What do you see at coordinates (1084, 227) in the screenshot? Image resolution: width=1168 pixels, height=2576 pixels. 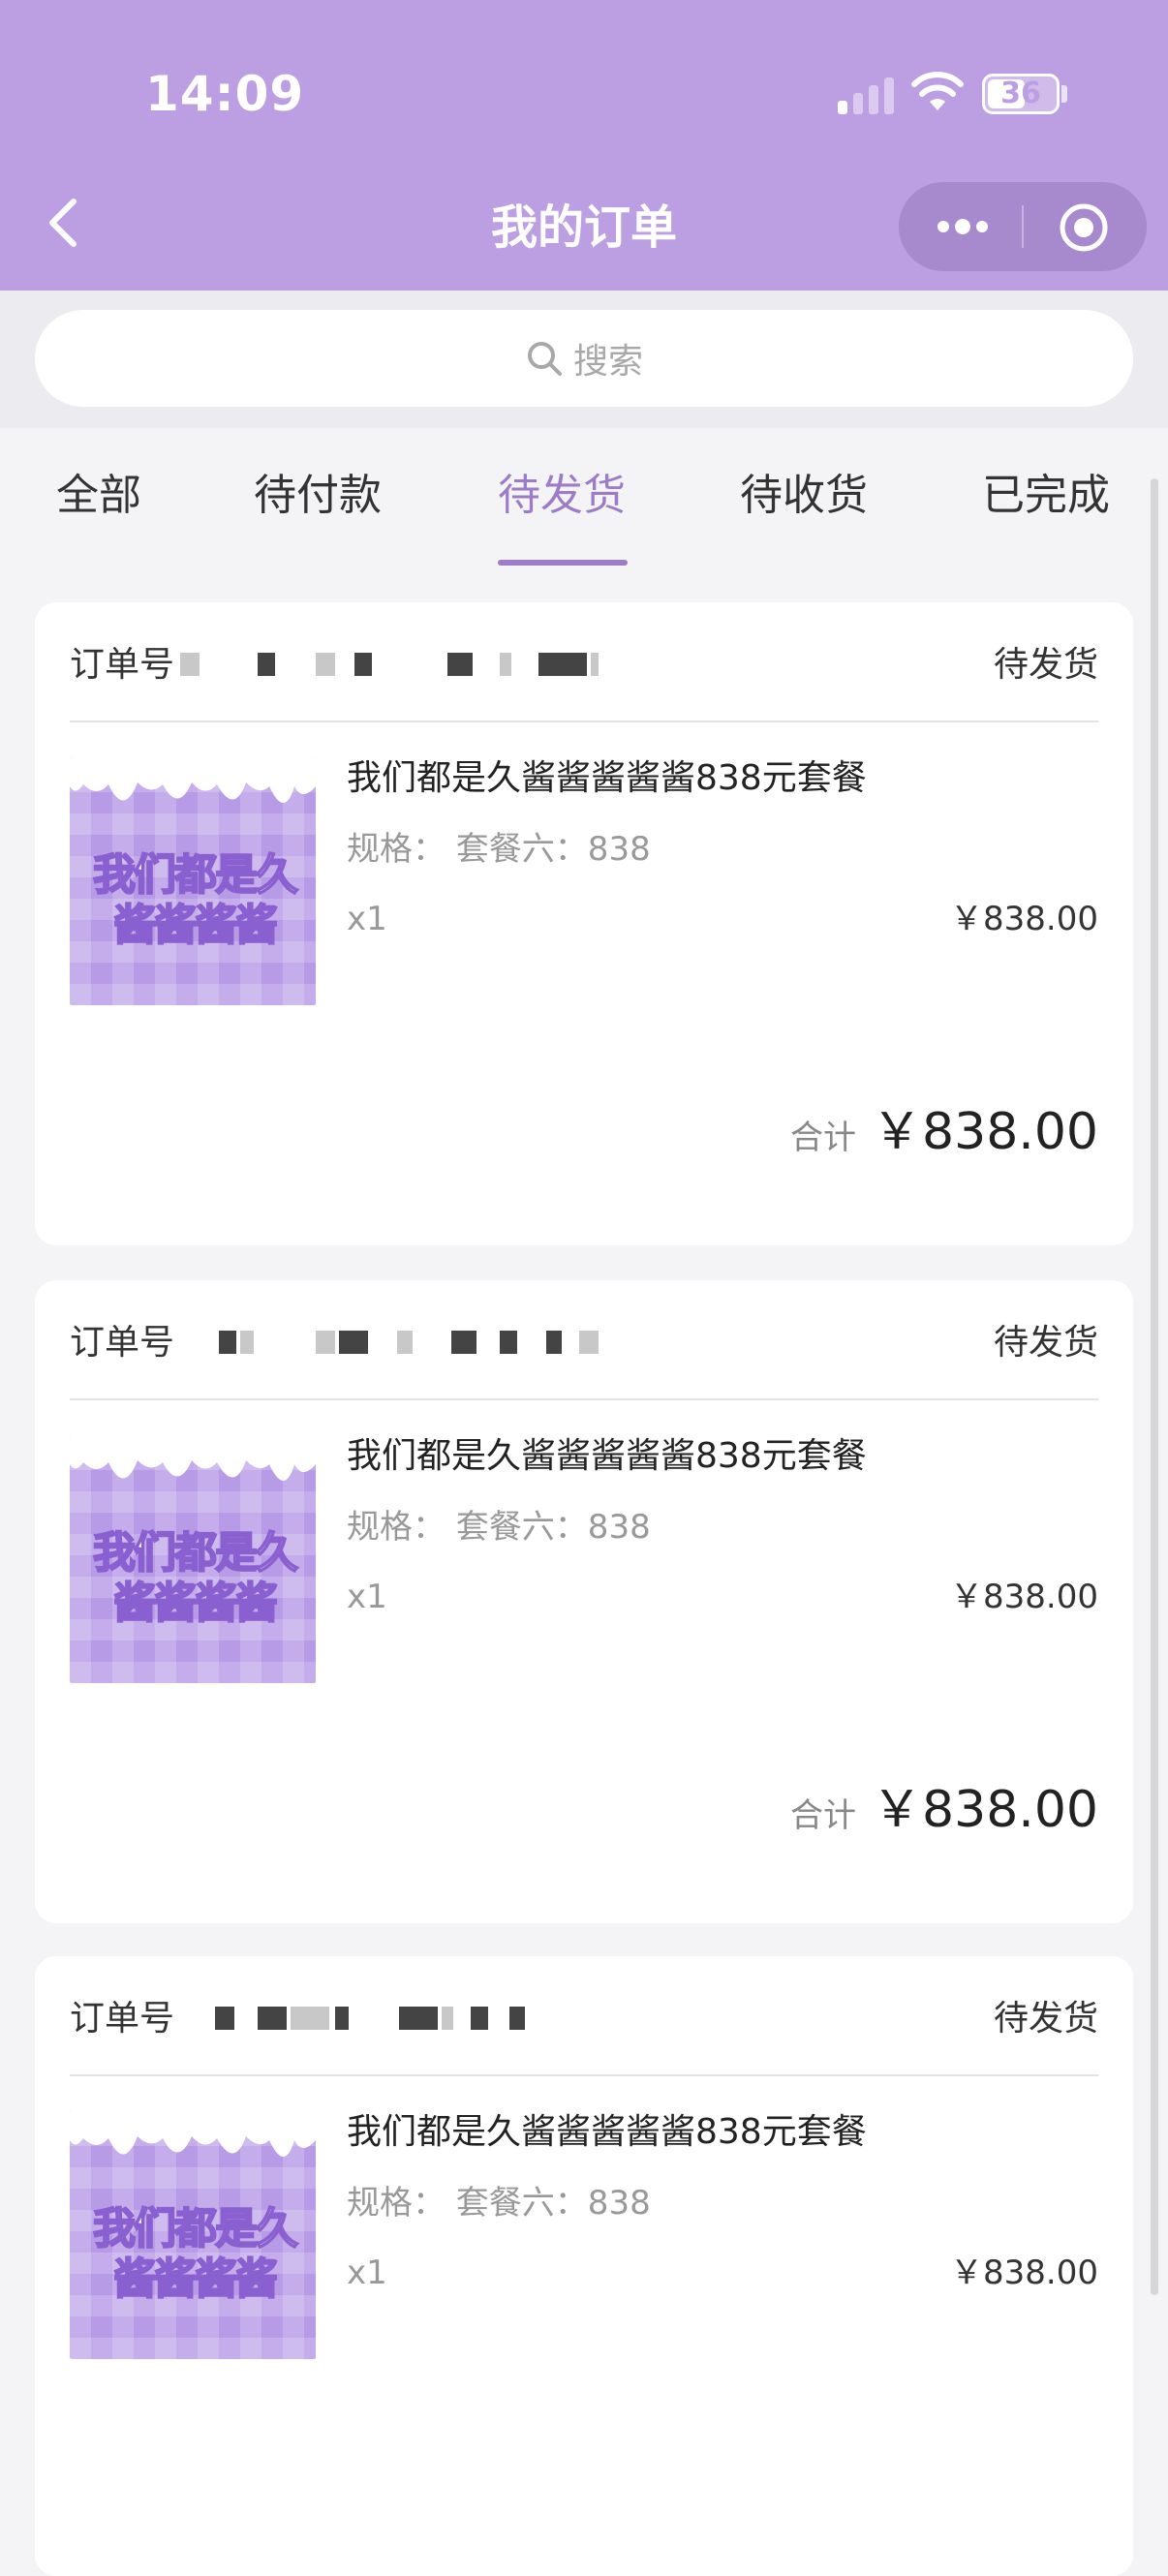 I see `target-circle-icon` at bounding box center [1084, 227].